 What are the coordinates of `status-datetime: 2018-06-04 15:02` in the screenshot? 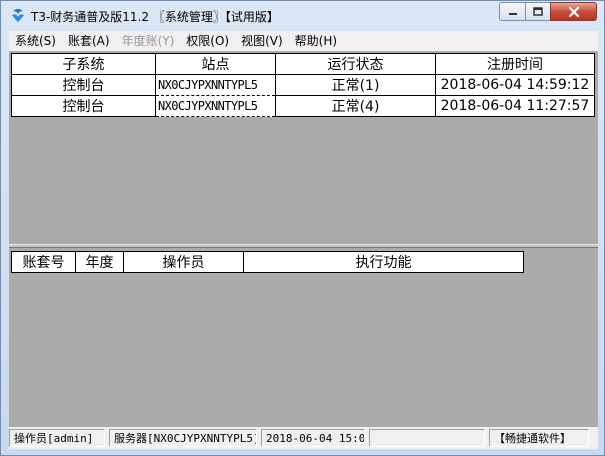 It's located at (313, 438).